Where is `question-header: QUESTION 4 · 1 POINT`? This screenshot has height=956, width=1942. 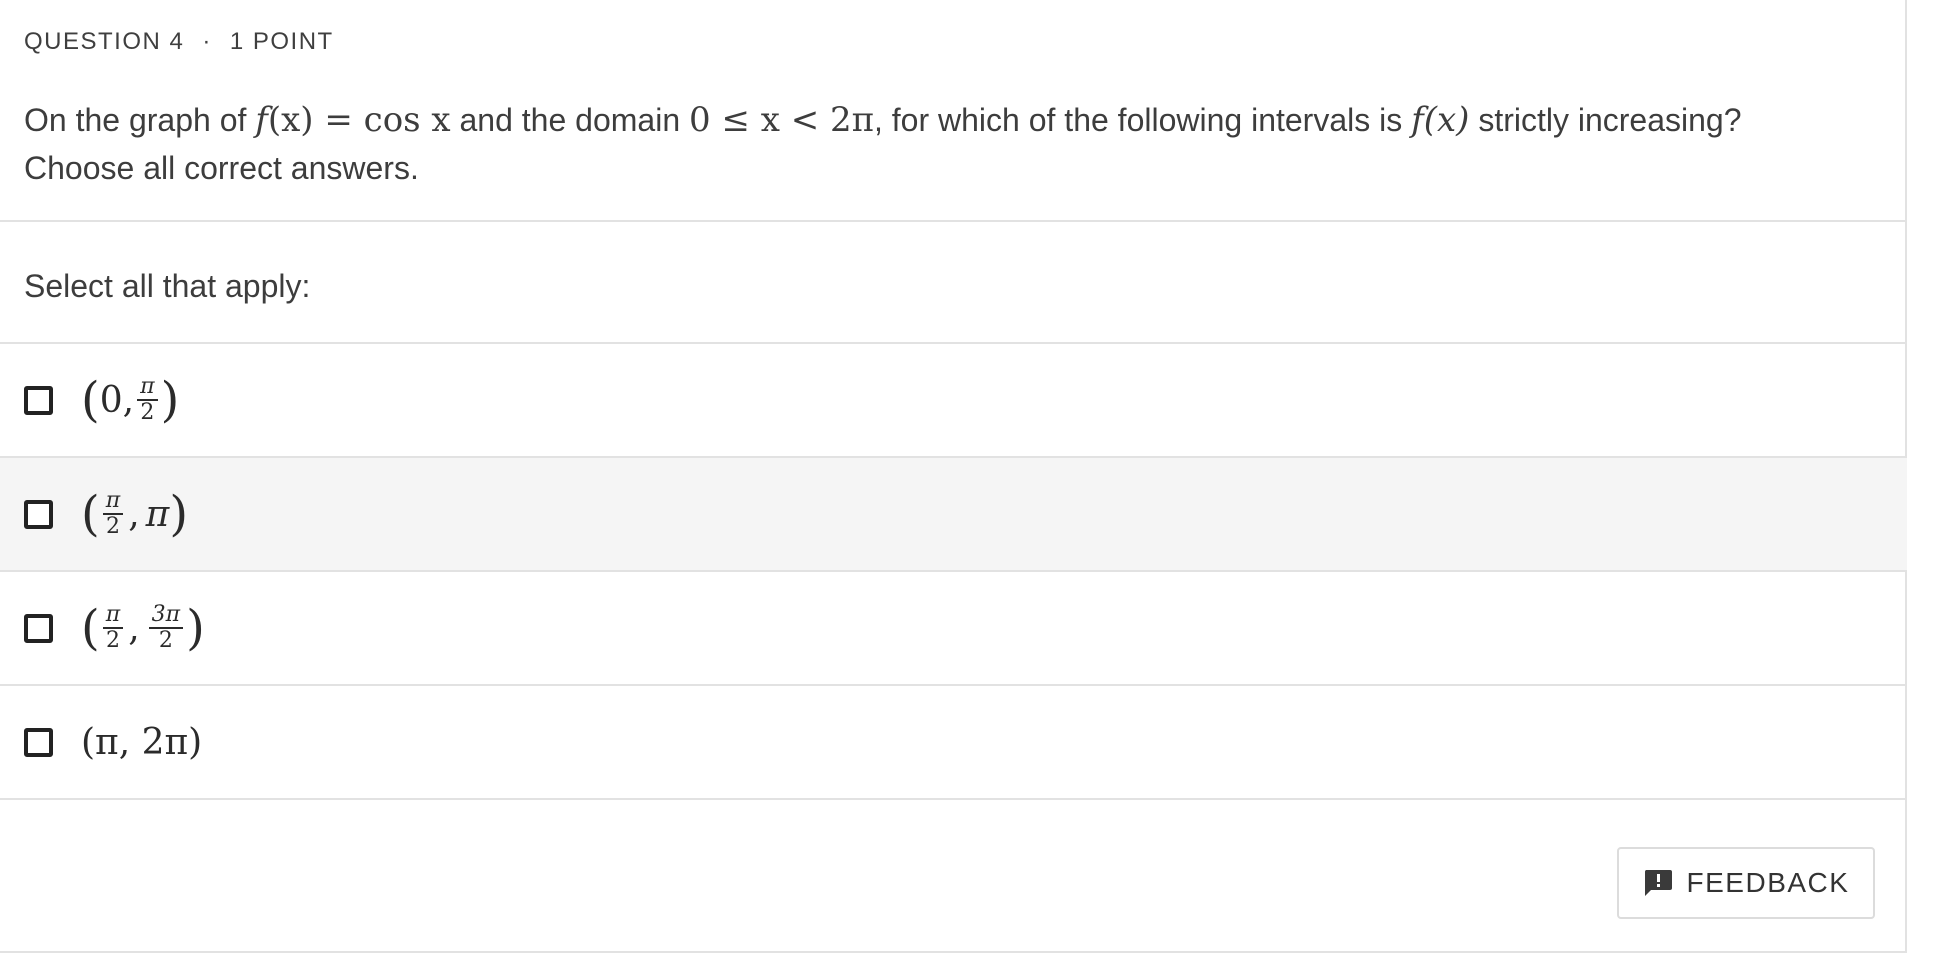 question-header: QUESTION 4 · 1 POINT is located at coordinates (179, 42).